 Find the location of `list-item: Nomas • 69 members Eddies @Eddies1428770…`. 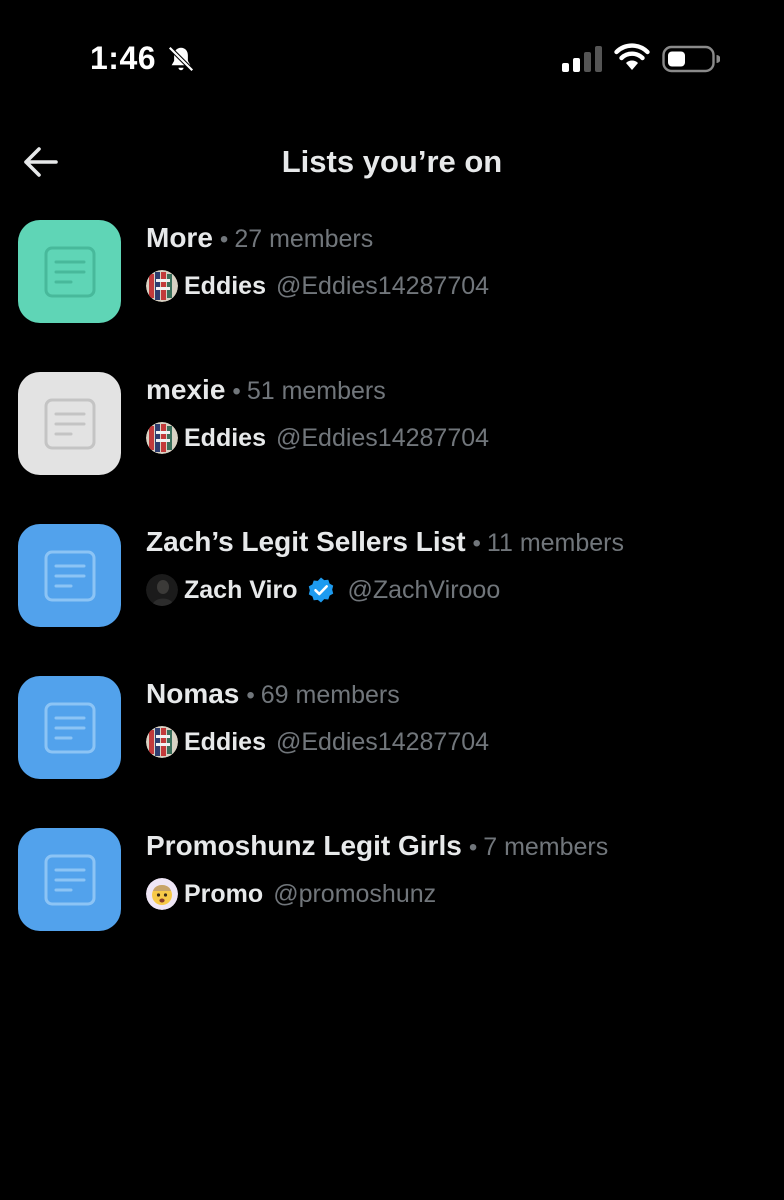

list-item: Nomas • 69 members Eddies @Eddies1428770… is located at coordinates (392, 750).